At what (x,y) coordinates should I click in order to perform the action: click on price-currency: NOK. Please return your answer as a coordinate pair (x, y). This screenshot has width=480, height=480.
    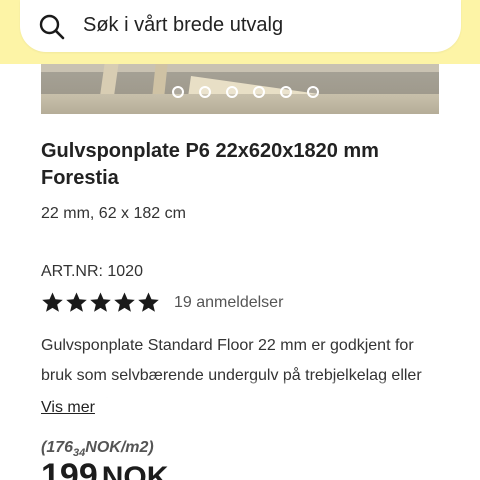
    Looking at the image, I should click on (135, 470).